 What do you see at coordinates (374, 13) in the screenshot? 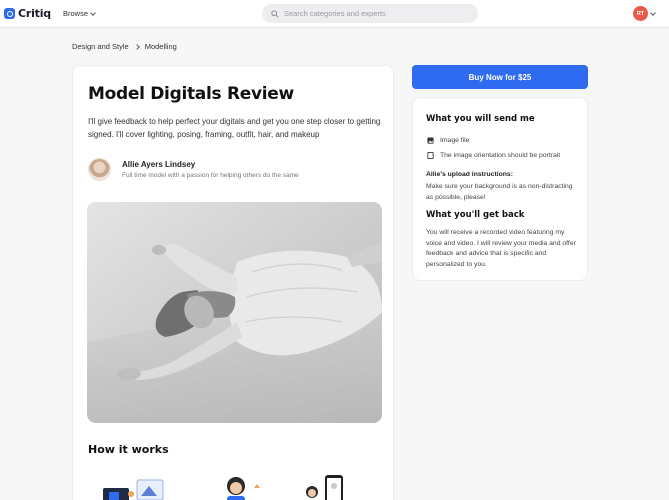
I see `search-input` at bounding box center [374, 13].